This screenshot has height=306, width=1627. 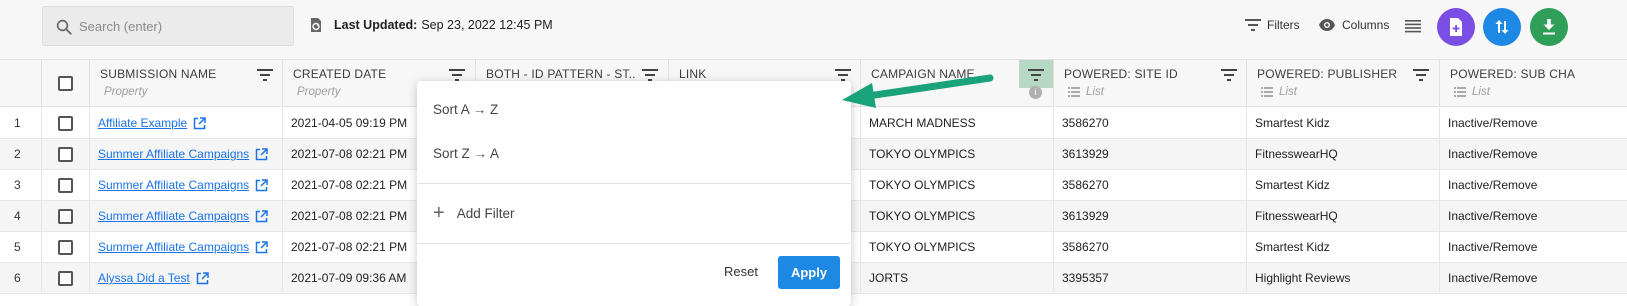 I want to click on swap-vertical-icon, so click(x=1502, y=27).